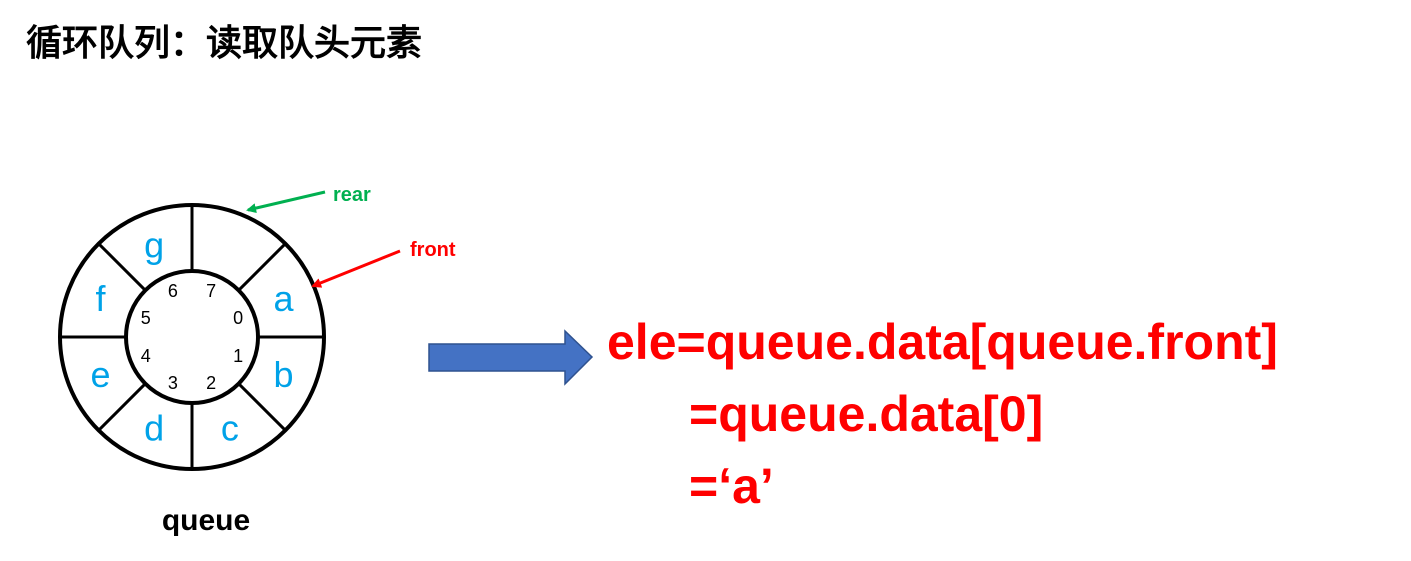 This screenshot has width=1411, height=561. What do you see at coordinates (356, 268) in the screenshot?
I see `front-pointer-arrow` at bounding box center [356, 268].